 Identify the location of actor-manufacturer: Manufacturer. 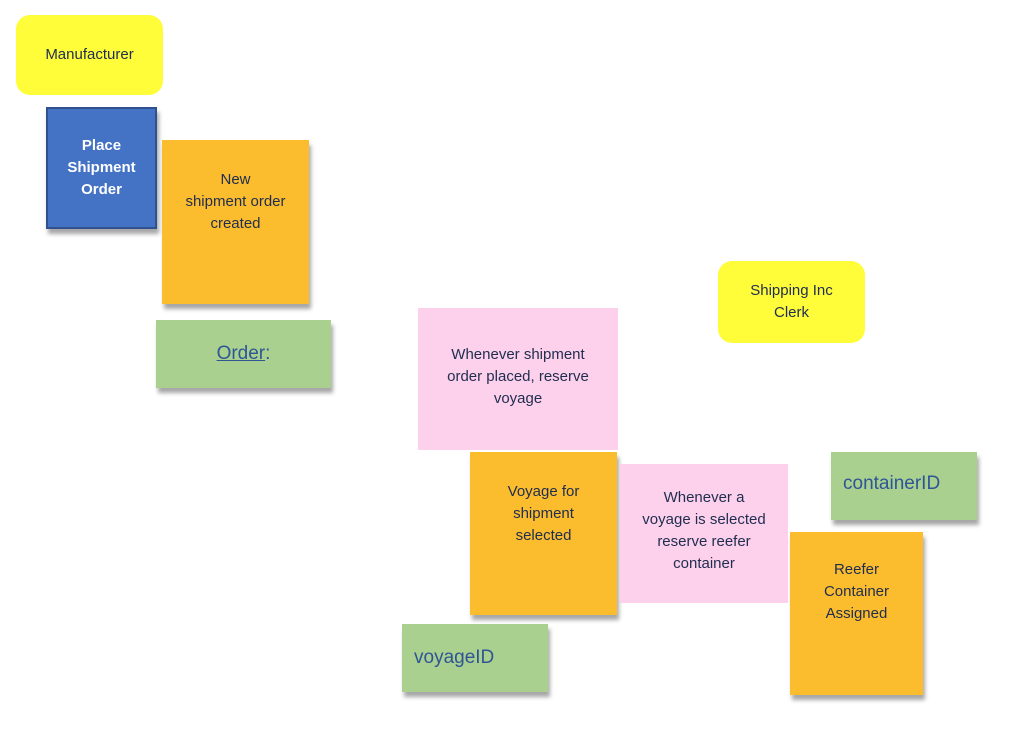
(89, 55).